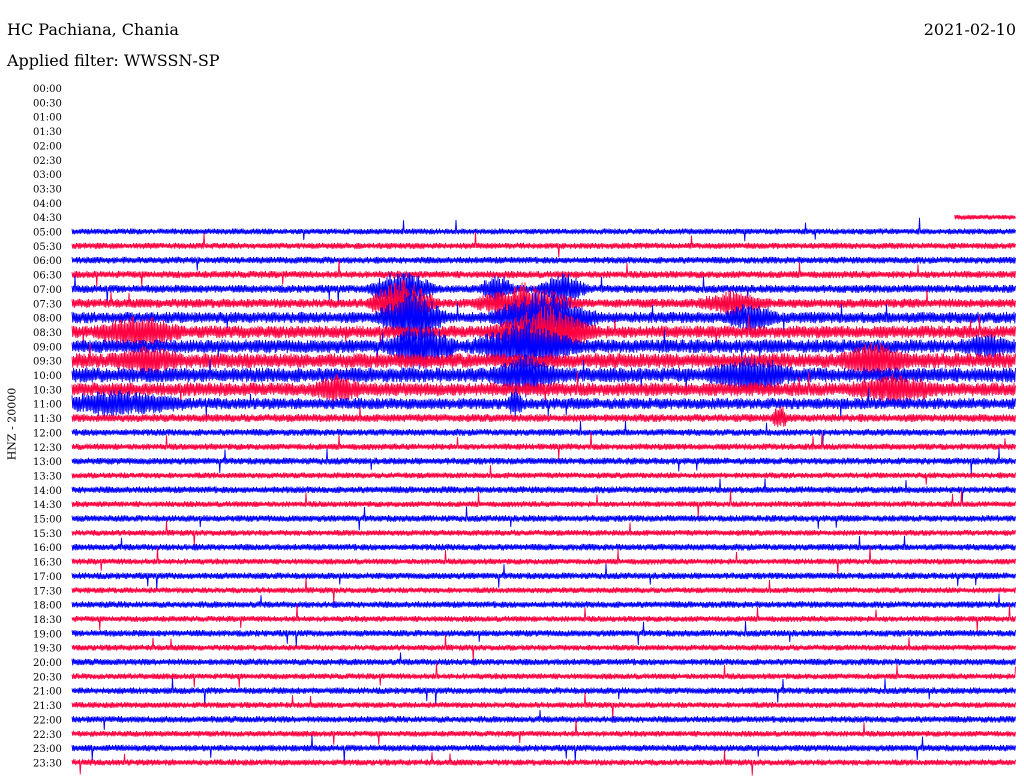  Describe the element at coordinates (47, 118) in the screenshot. I see `time-label: 01:00` at that location.